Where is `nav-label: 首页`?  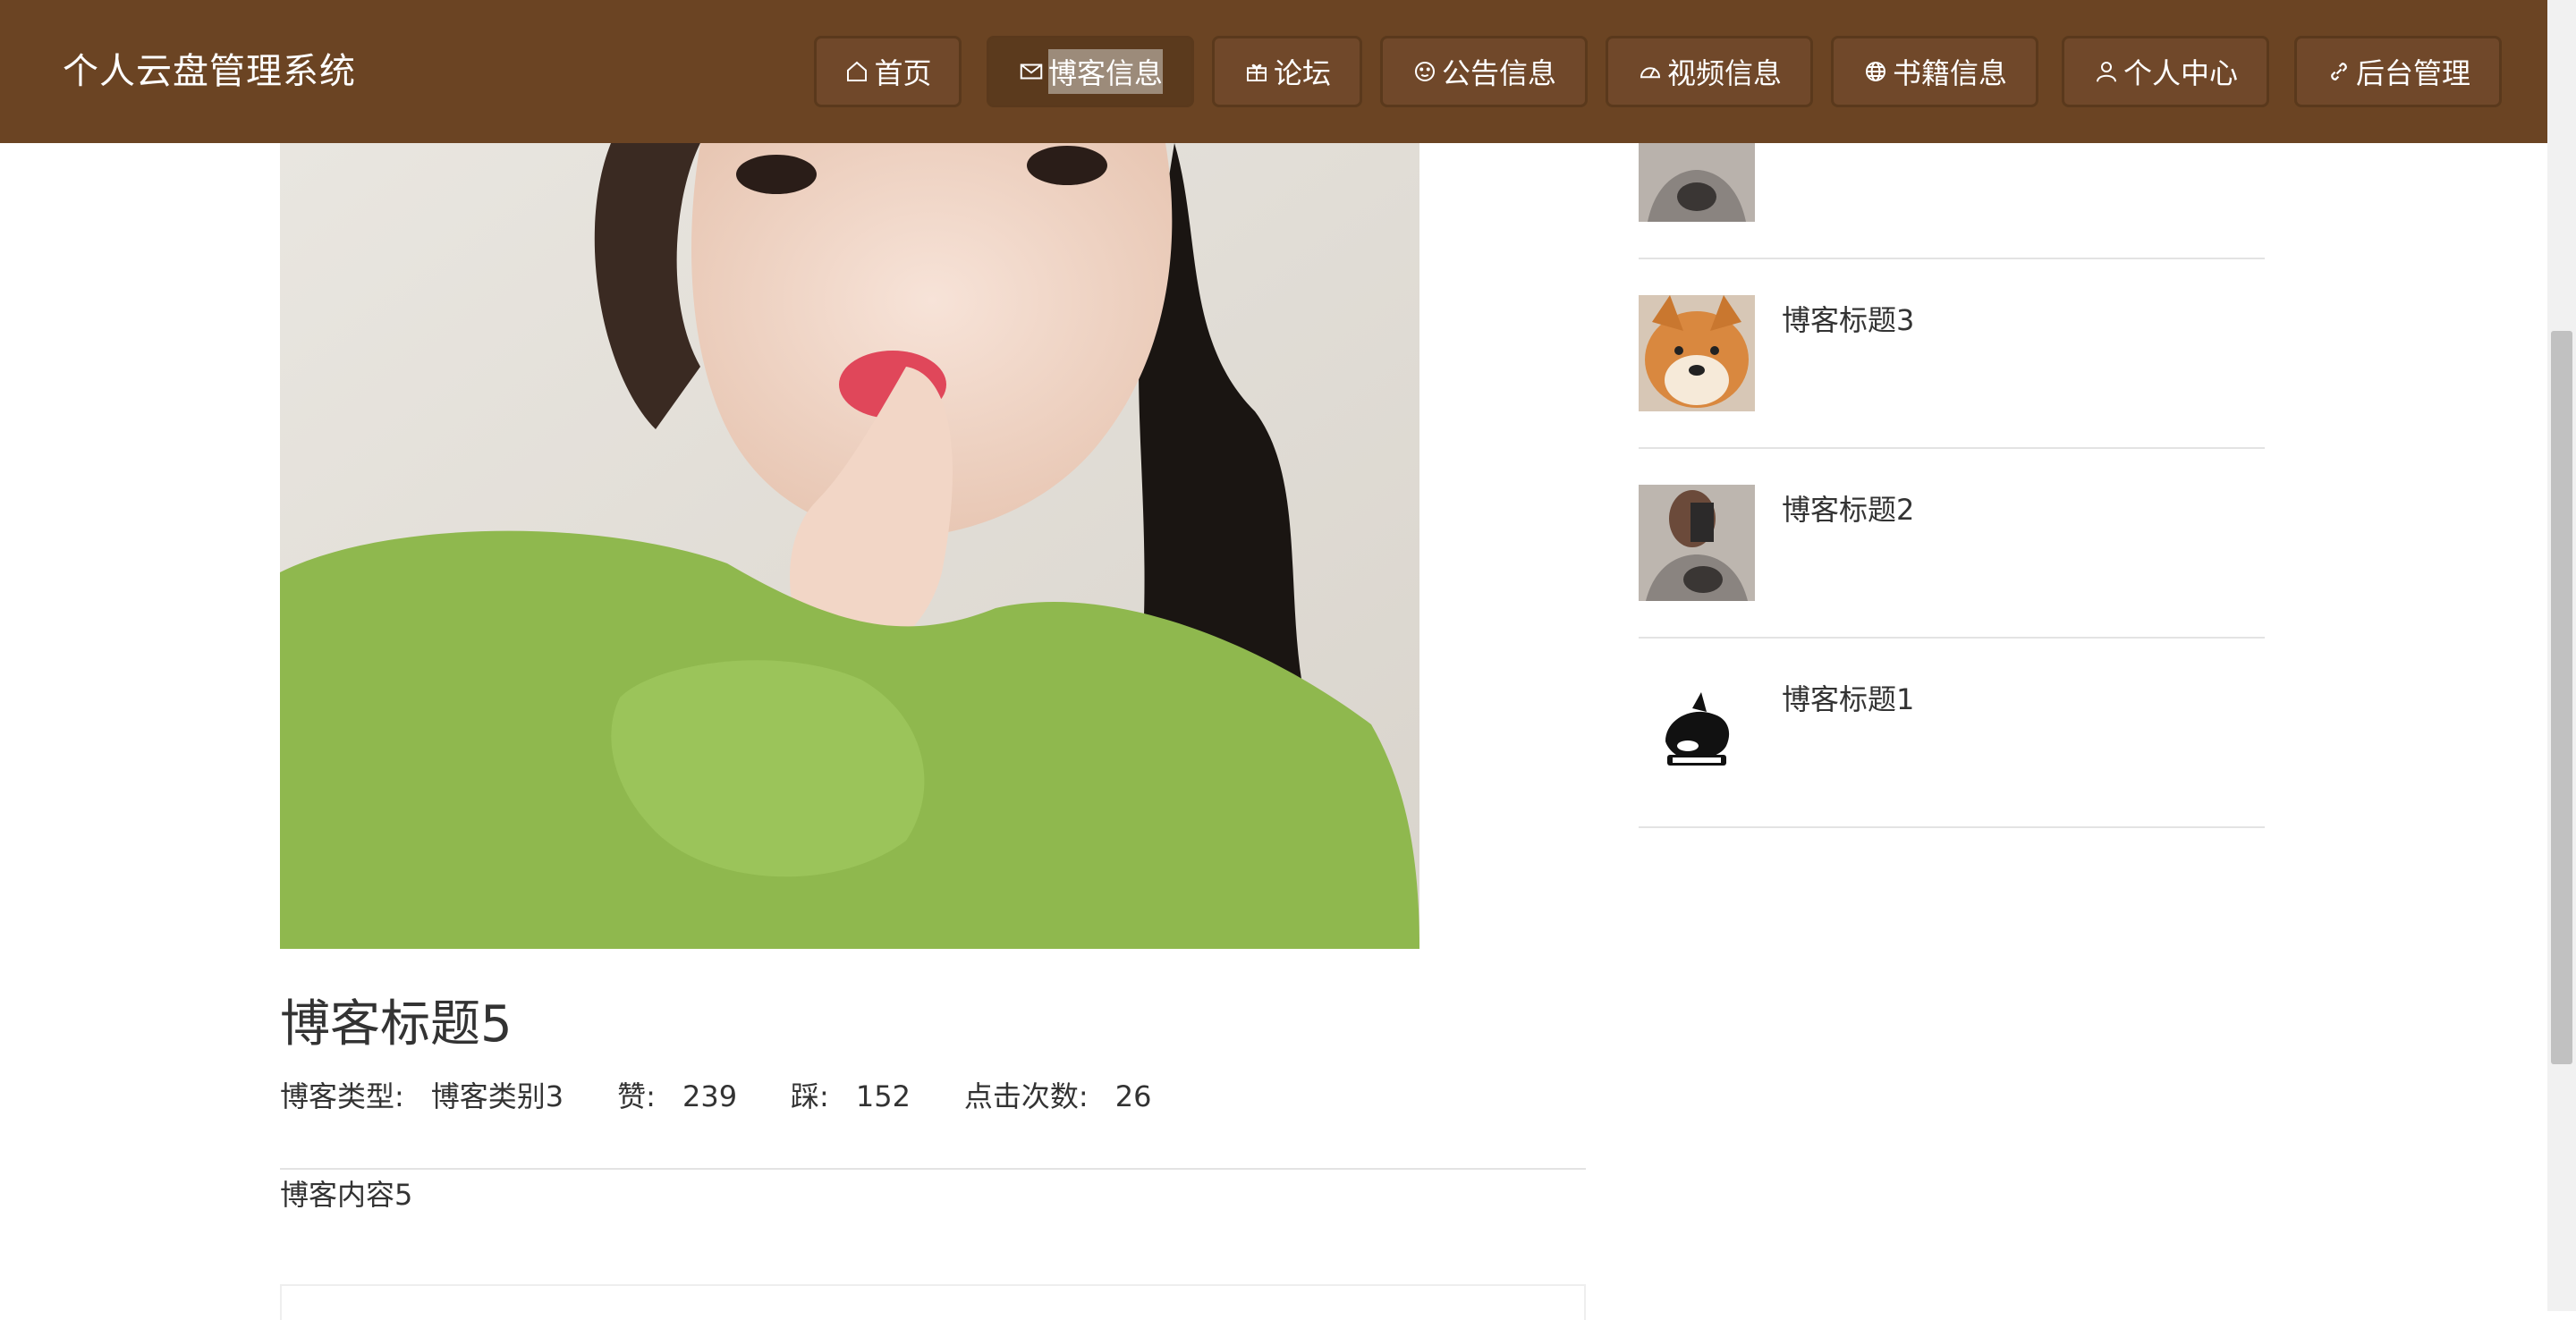 nav-label: 首页 is located at coordinates (903, 73).